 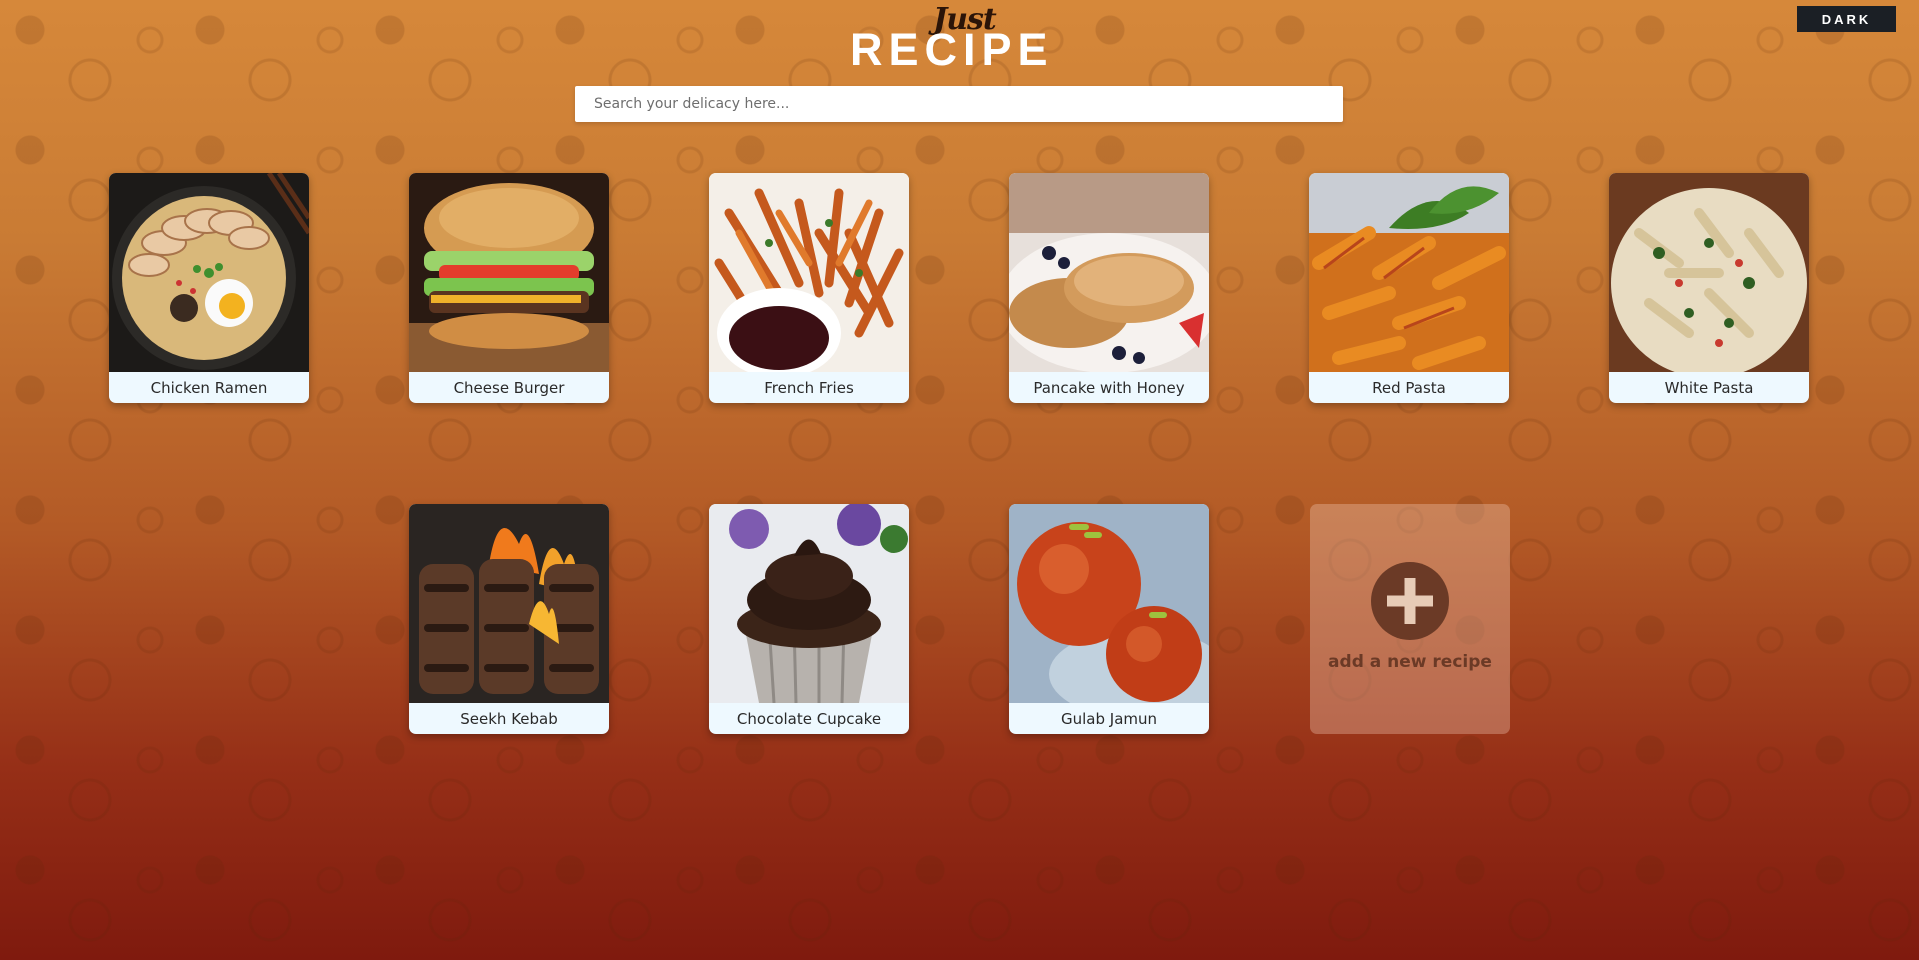 I want to click on recipe-card-label: Pancake with Honey, so click(x=1109, y=387).